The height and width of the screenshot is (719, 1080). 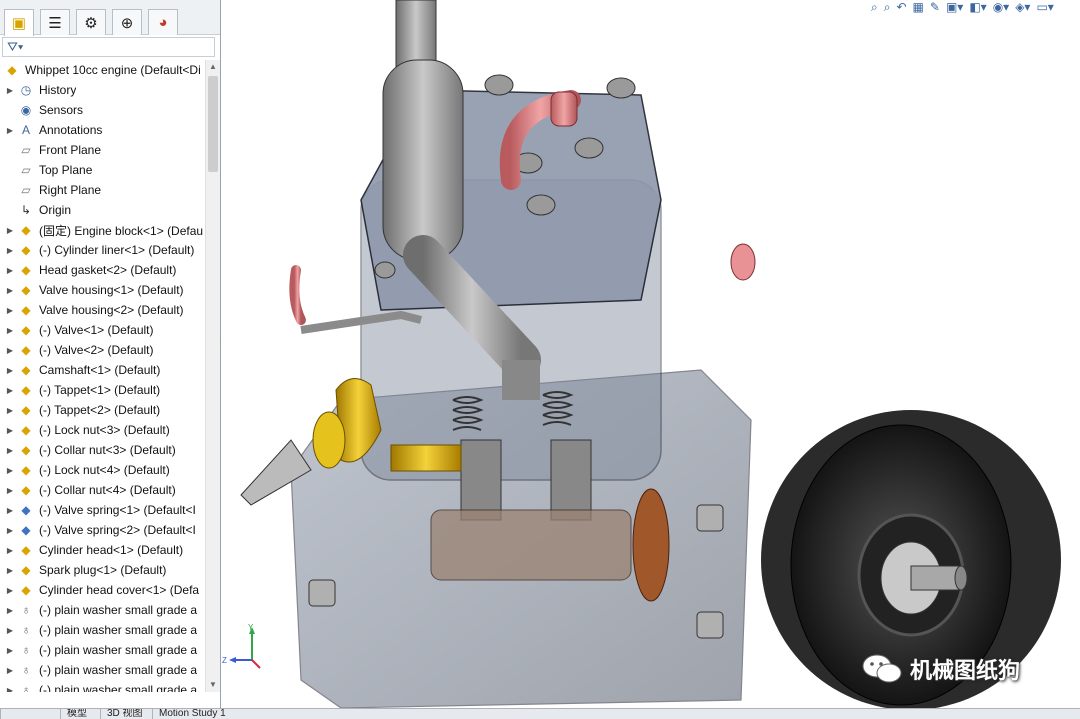 What do you see at coordinates (212, 376) in the screenshot?
I see `tree-scrollbar: ▲ ▼` at bounding box center [212, 376].